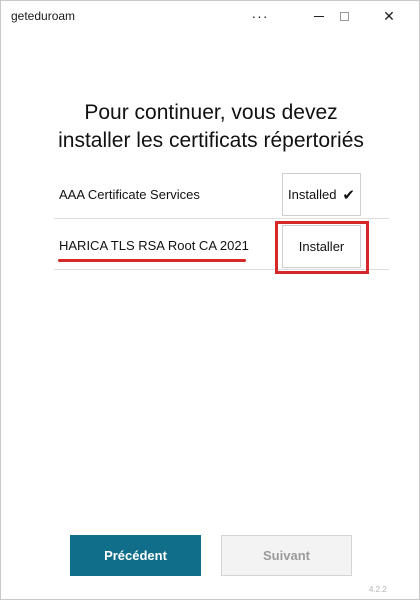 This screenshot has height=600, width=420. What do you see at coordinates (210, 16) in the screenshot?
I see `title-bar: geteduroam ··· ✕` at bounding box center [210, 16].